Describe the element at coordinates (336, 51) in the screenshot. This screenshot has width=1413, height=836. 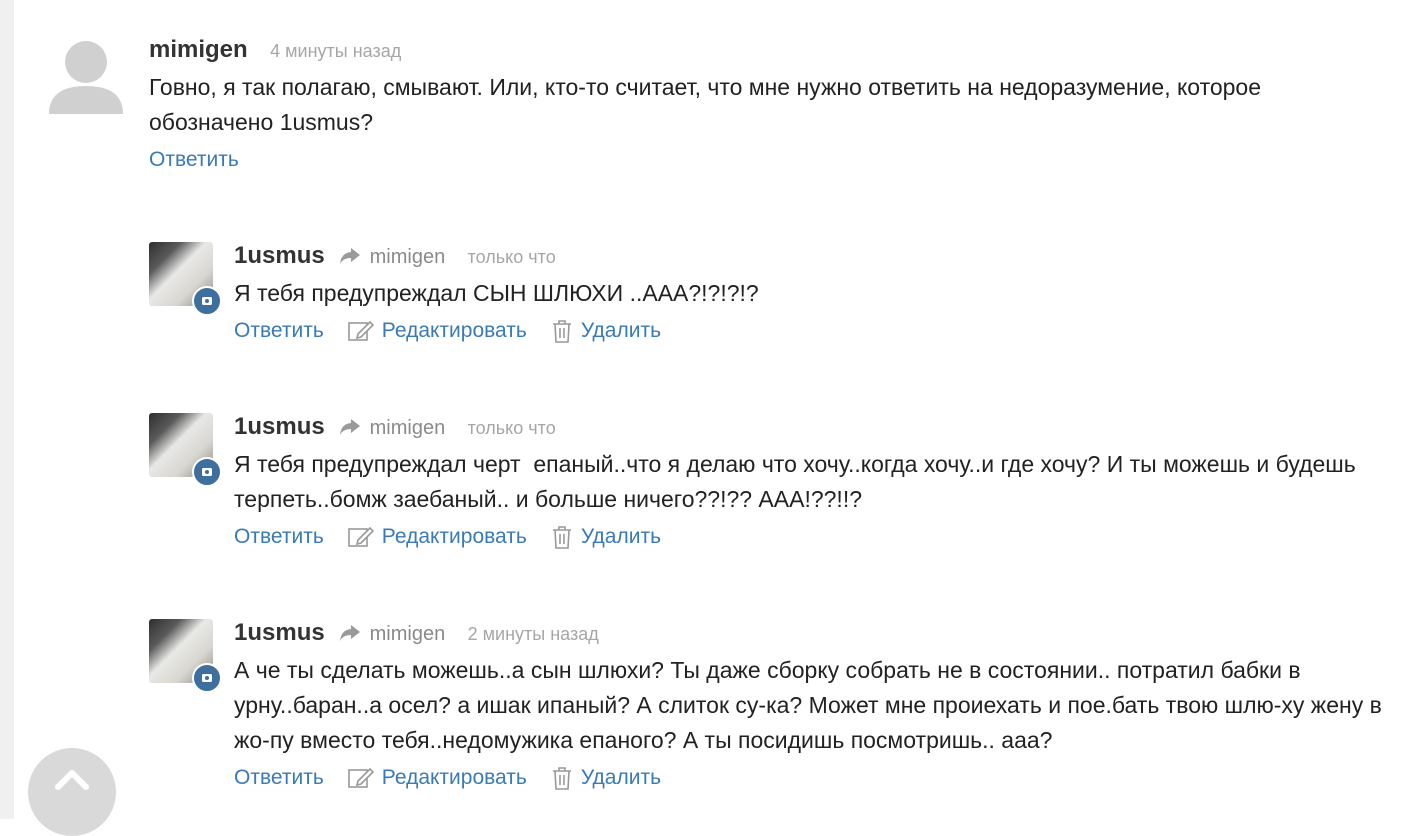
I see `comment-time: 4 минуты назад` at that location.